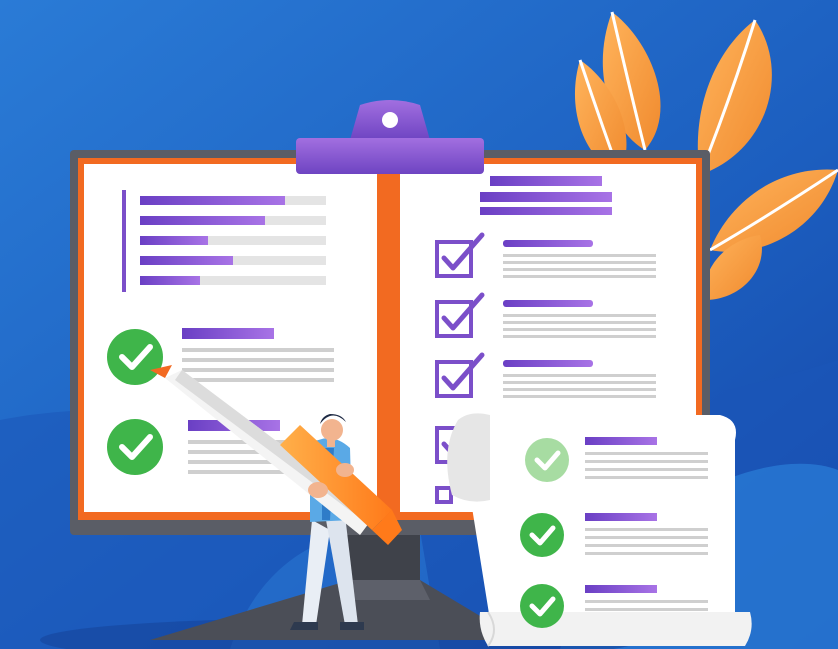  I want to click on right-page-header, so click(546, 195).